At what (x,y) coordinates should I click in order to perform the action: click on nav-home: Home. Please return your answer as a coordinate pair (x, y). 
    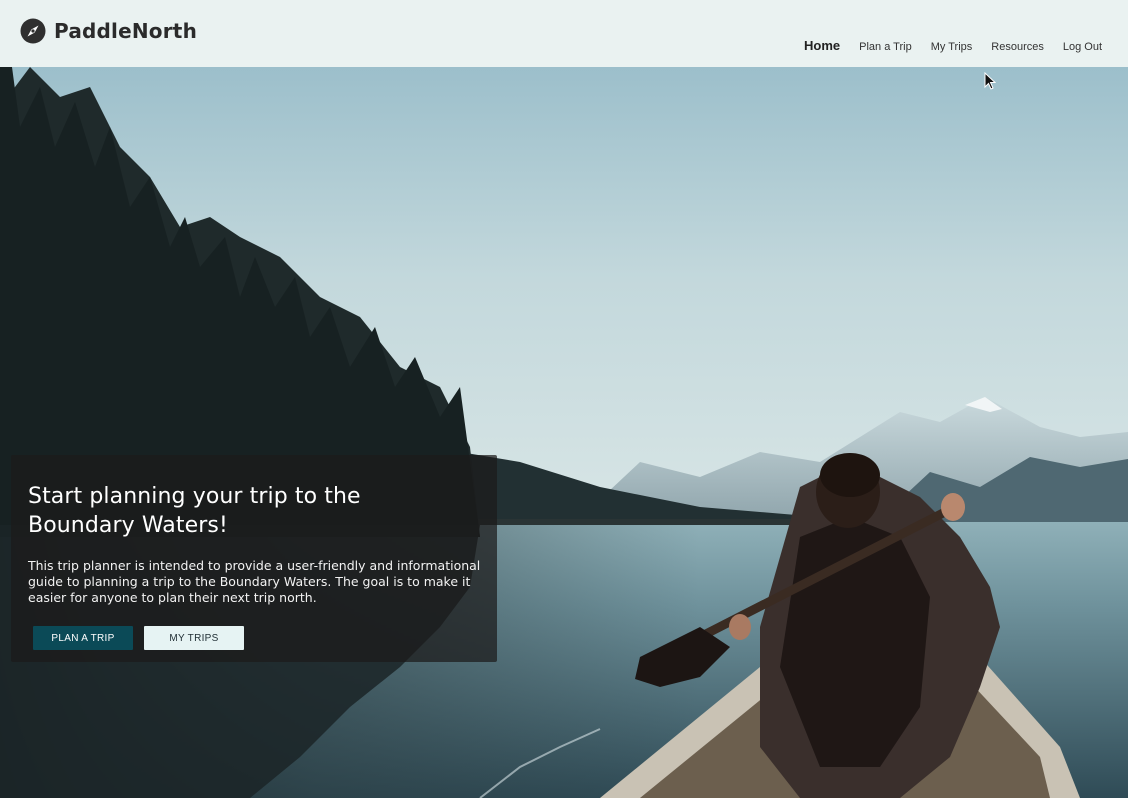
    Looking at the image, I should click on (822, 45).